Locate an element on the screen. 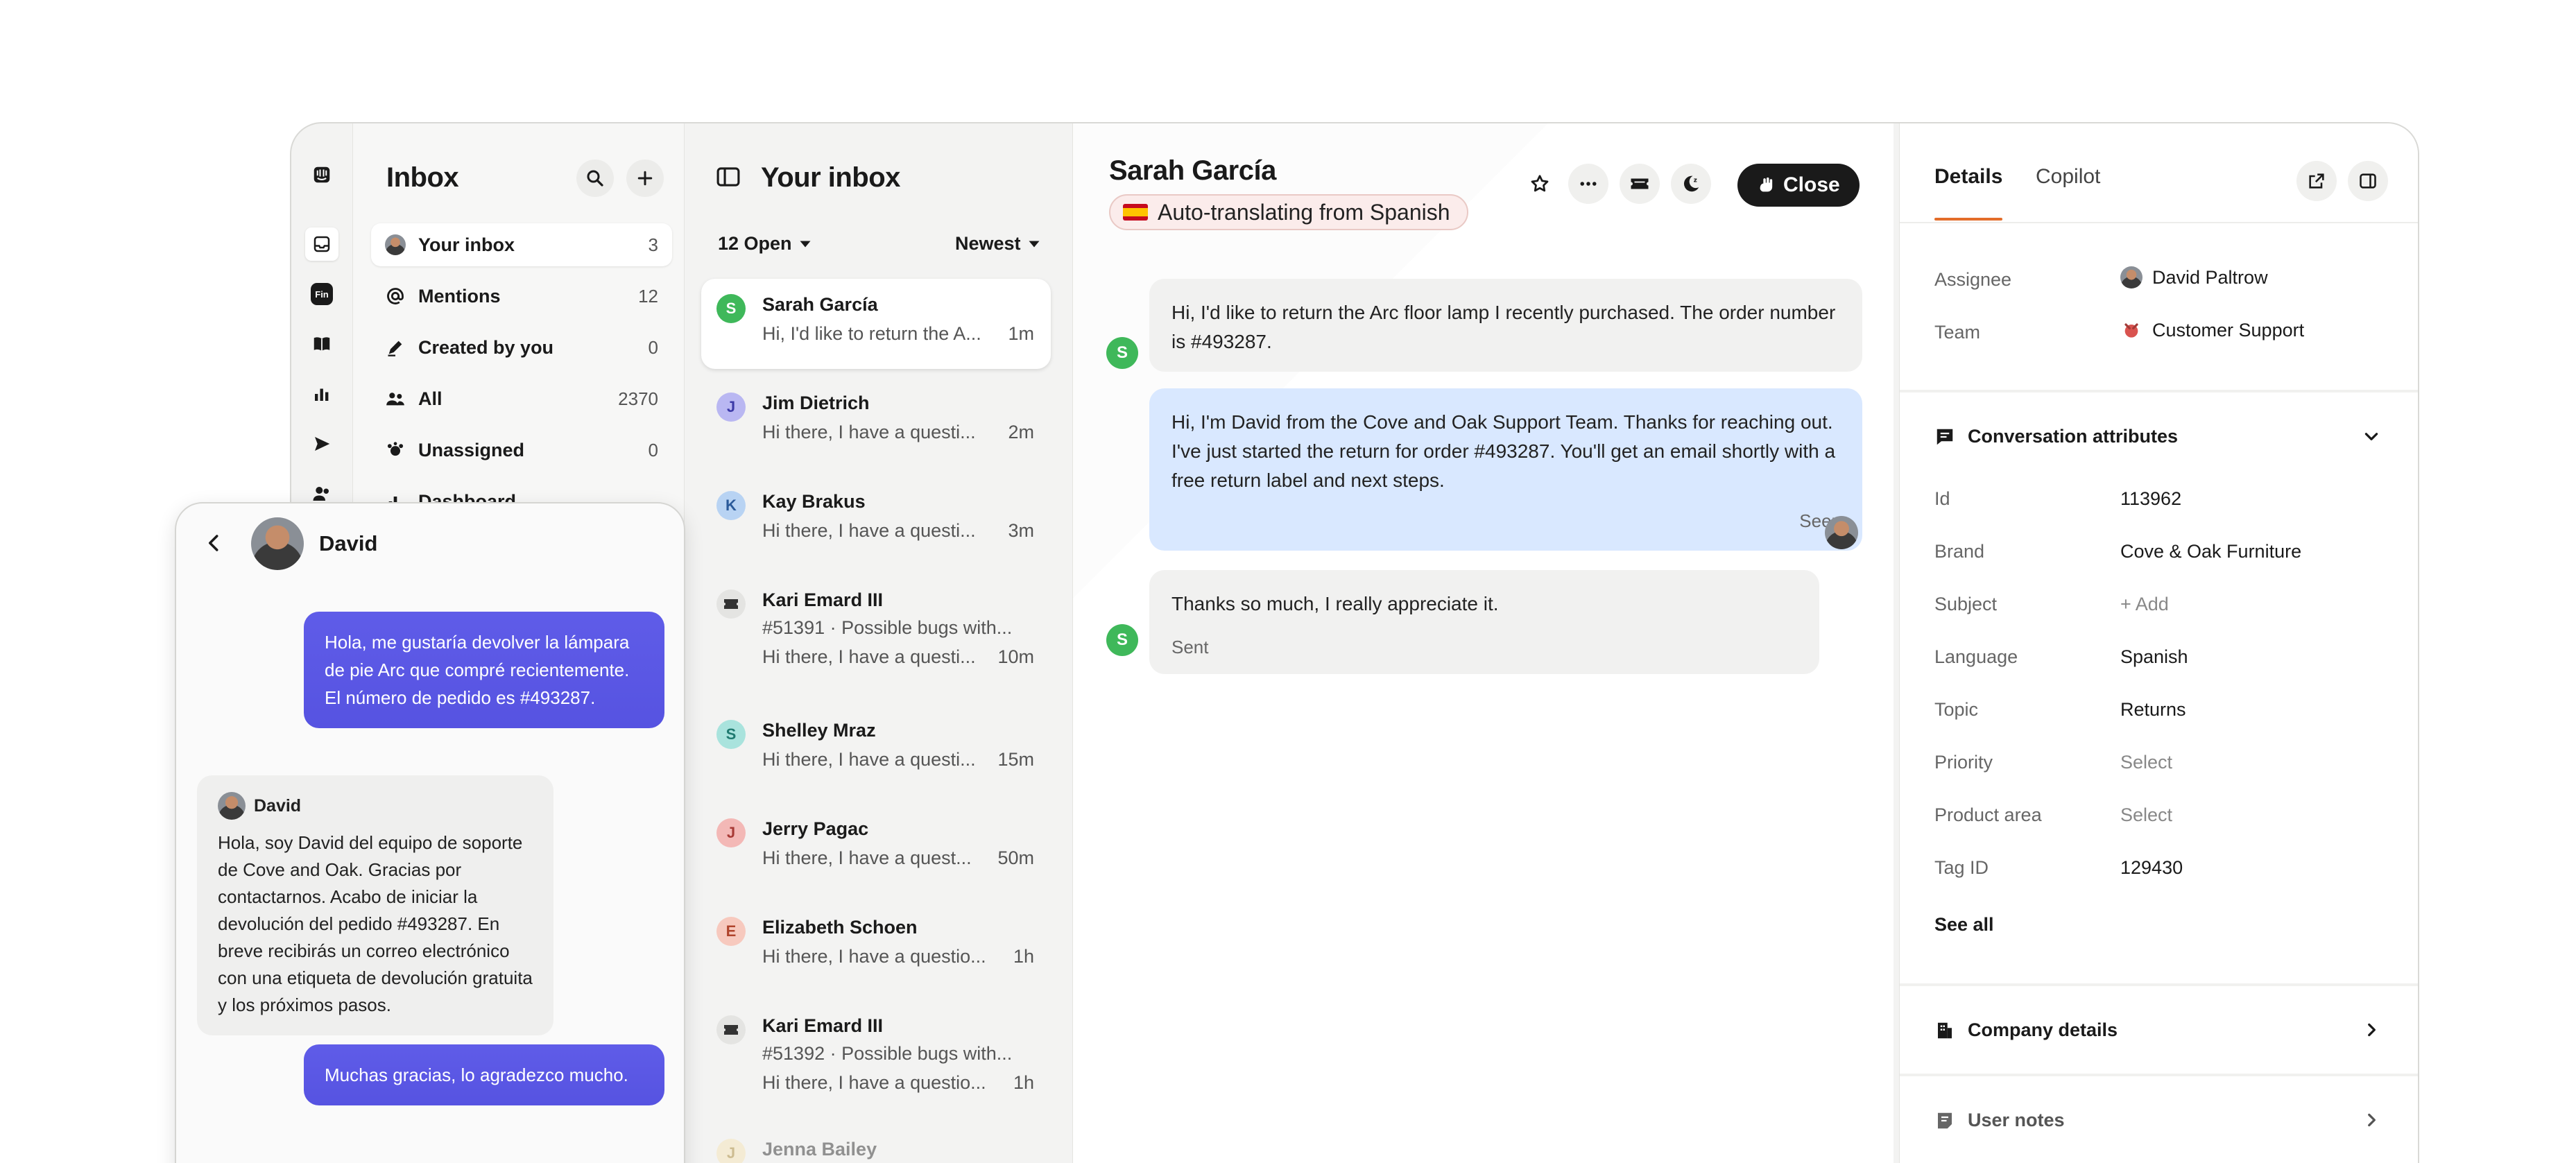 The image size is (2576, 1163). message-sender: David is located at coordinates (375, 806).